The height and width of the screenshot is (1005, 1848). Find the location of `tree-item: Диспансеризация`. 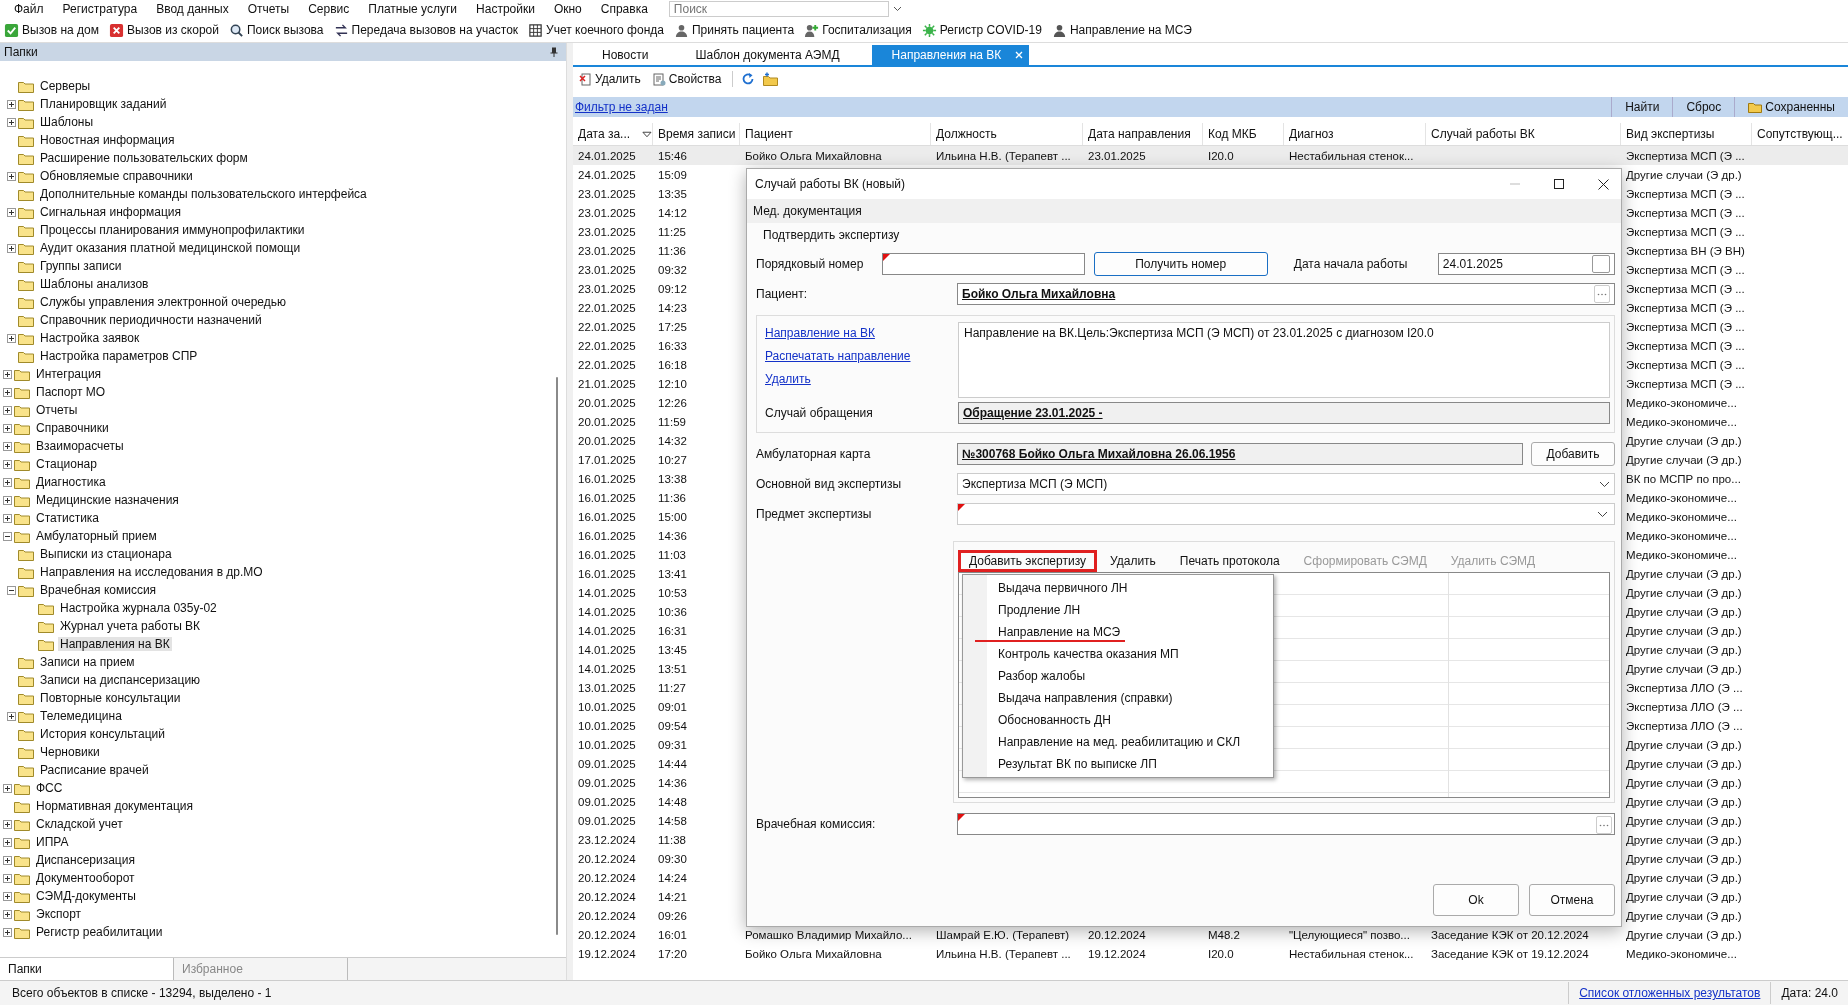

tree-item: Диспансеризация is located at coordinates (85, 860).